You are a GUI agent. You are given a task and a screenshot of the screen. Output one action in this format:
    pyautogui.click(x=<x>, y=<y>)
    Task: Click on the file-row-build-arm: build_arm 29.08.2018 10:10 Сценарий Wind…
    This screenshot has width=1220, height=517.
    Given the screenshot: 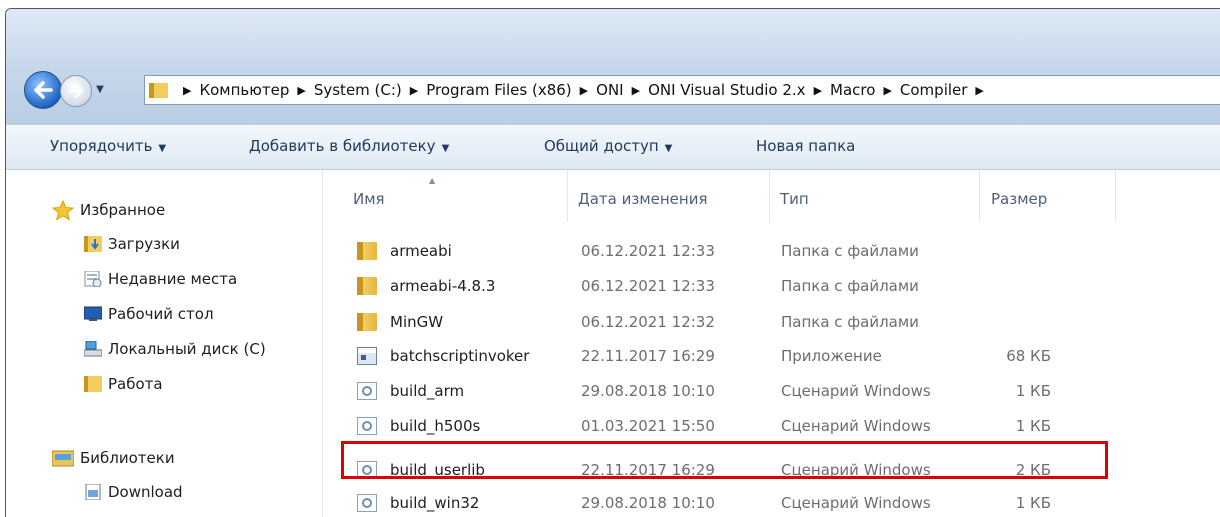 What is the action you would take?
    pyautogui.click(x=771, y=391)
    